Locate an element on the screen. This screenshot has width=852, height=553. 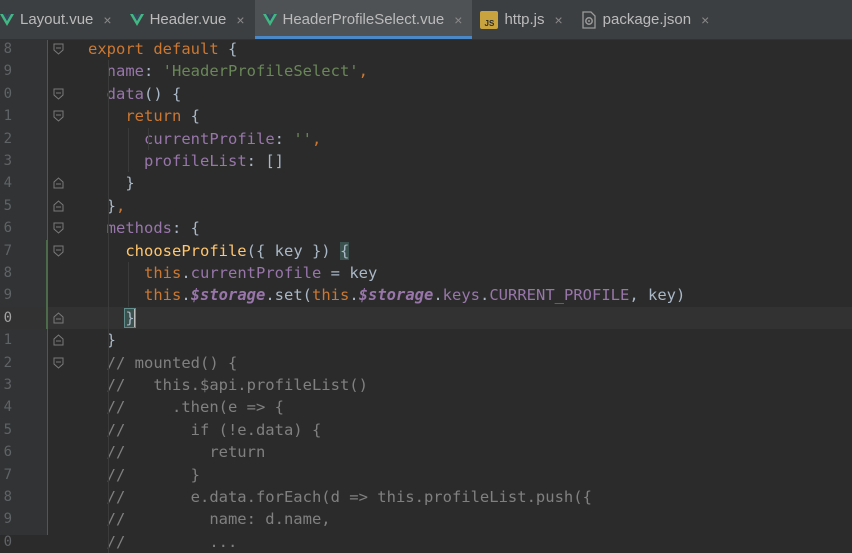
code-line: 5 }, is located at coordinates (426, 206).